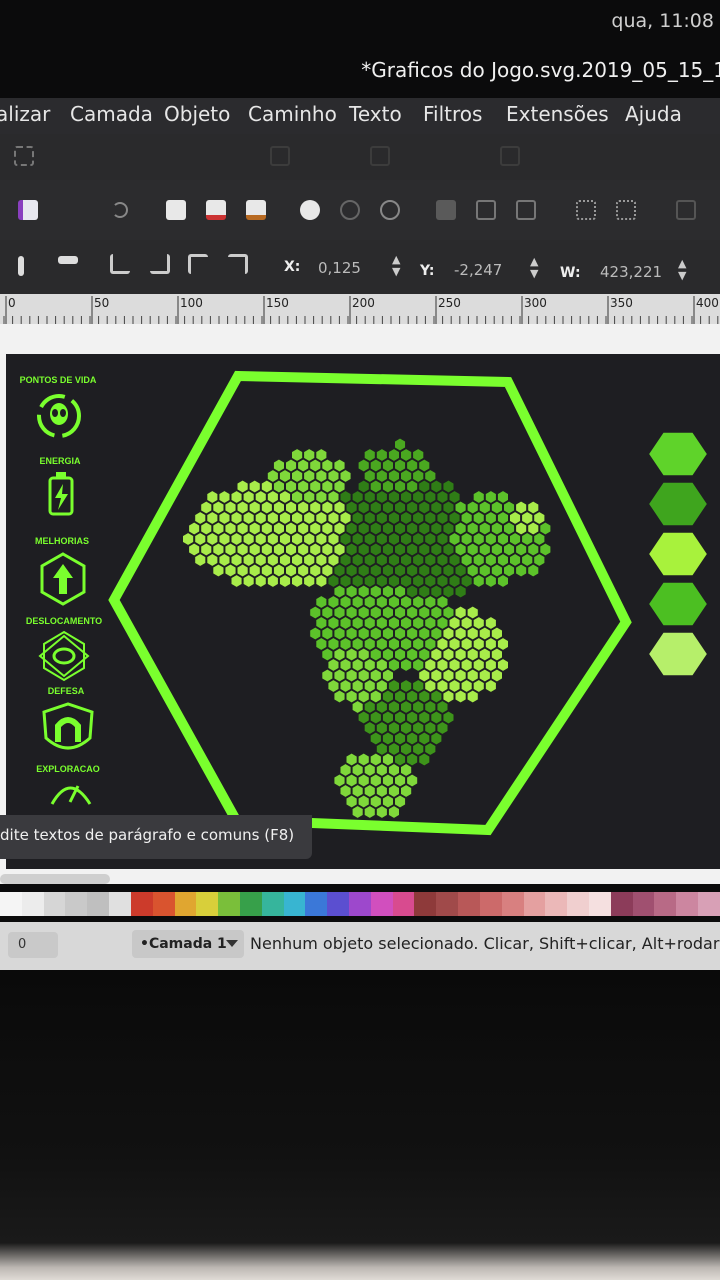 The image size is (720, 1280). What do you see at coordinates (682, 270) in the screenshot?
I see `w-spinner-icon: ▲ ▼` at bounding box center [682, 270].